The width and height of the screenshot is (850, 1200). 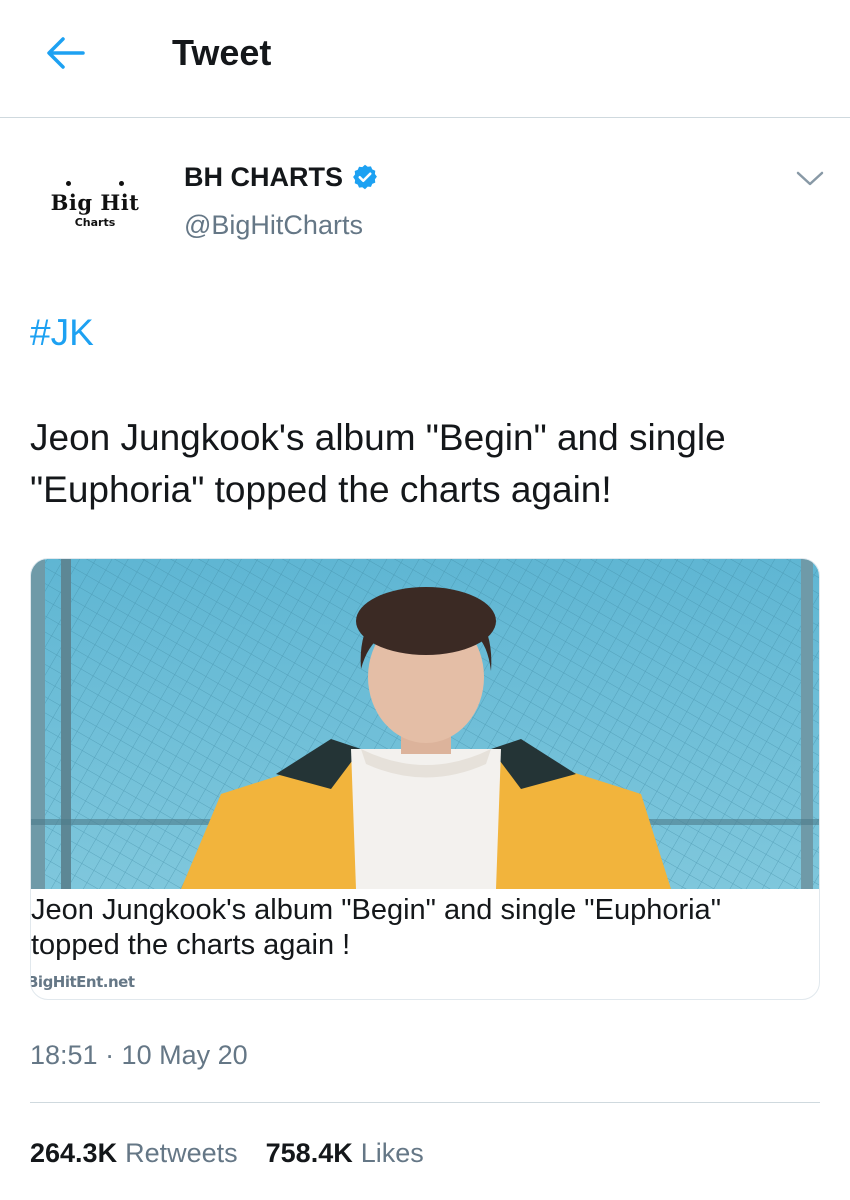 I want to click on top-bar: Tweet, so click(x=425, y=59).